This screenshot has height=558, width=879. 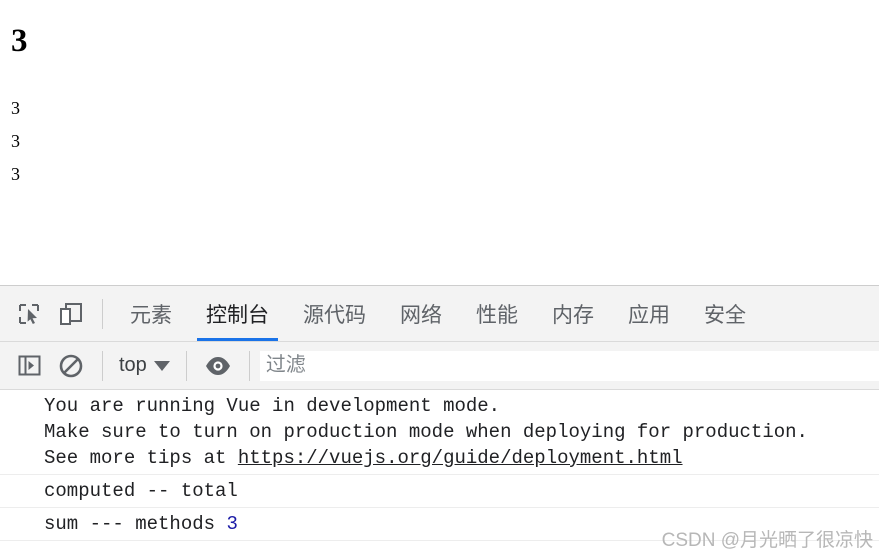 What do you see at coordinates (71, 366) in the screenshot?
I see `clear-console-icon` at bounding box center [71, 366].